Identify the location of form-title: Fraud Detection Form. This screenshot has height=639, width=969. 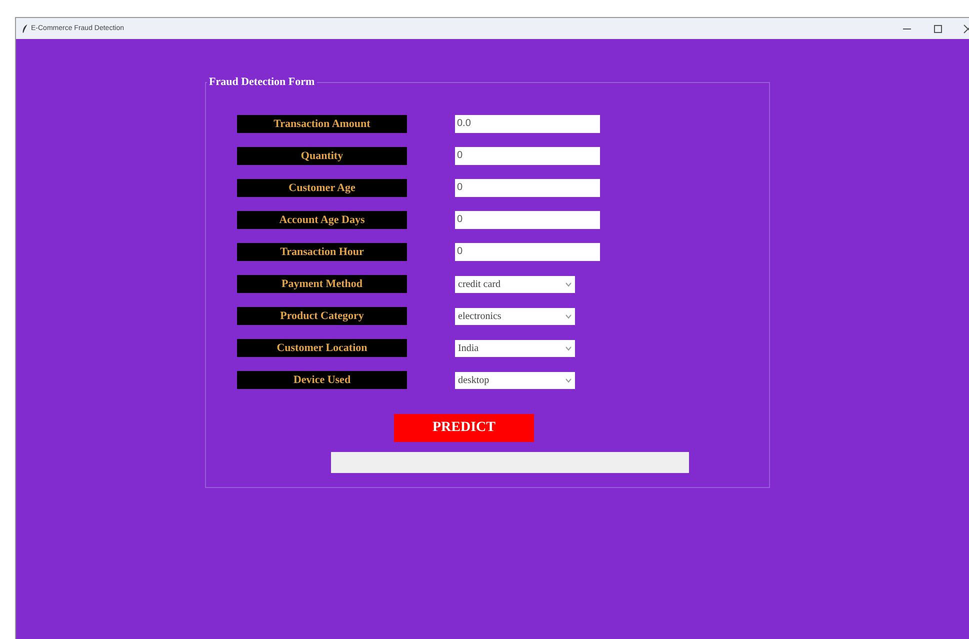
(262, 82).